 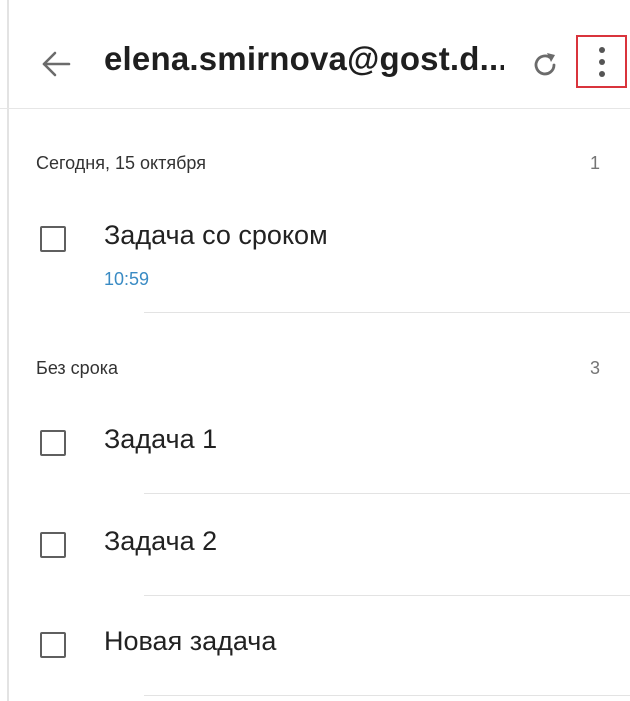 What do you see at coordinates (601, 49) in the screenshot?
I see `more-vertical-icon` at bounding box center [601, 49].